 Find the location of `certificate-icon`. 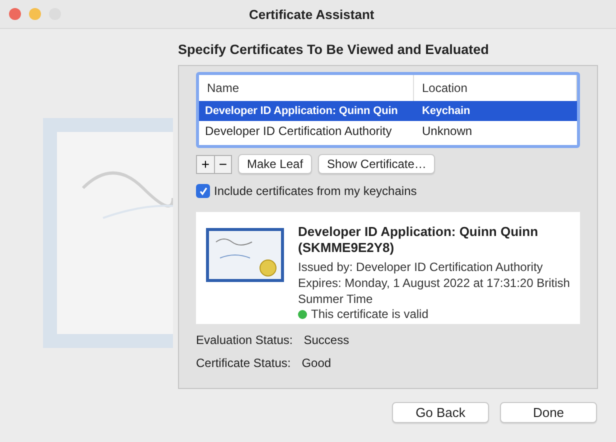

certificate-icon is located at coordinates (245, 255).